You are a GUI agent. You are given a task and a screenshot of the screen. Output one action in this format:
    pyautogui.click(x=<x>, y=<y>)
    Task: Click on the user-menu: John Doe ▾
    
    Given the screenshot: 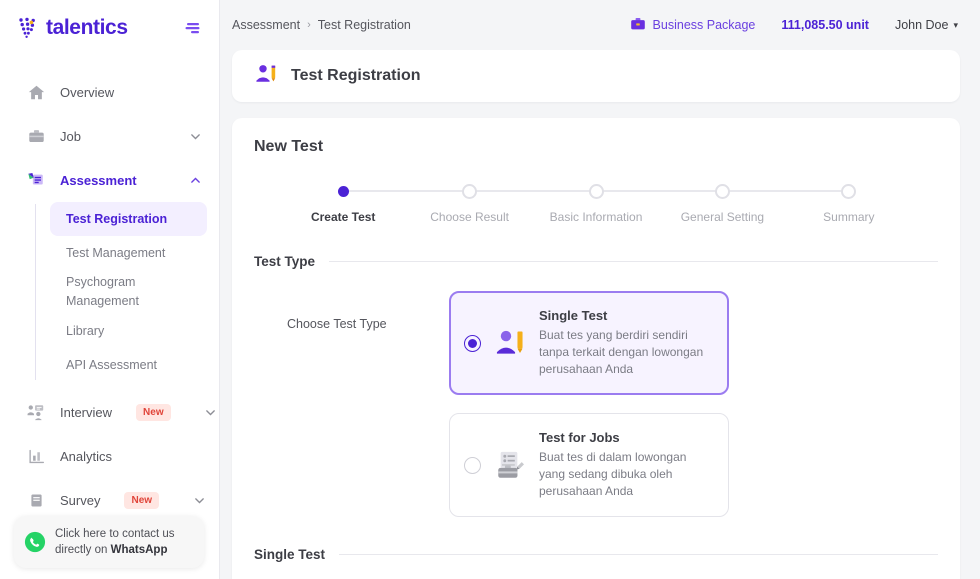 What is the action you would take?
    pyautogui.click(x=926, y=25)
    